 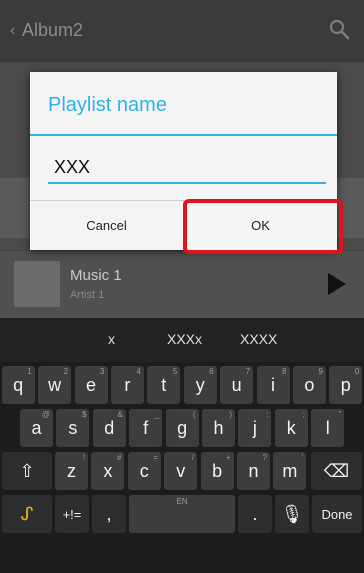 What do you see at coordinates (12, 31) in the screenshot?
I see `back-icon: ‹` at bounding box center [12, 31].